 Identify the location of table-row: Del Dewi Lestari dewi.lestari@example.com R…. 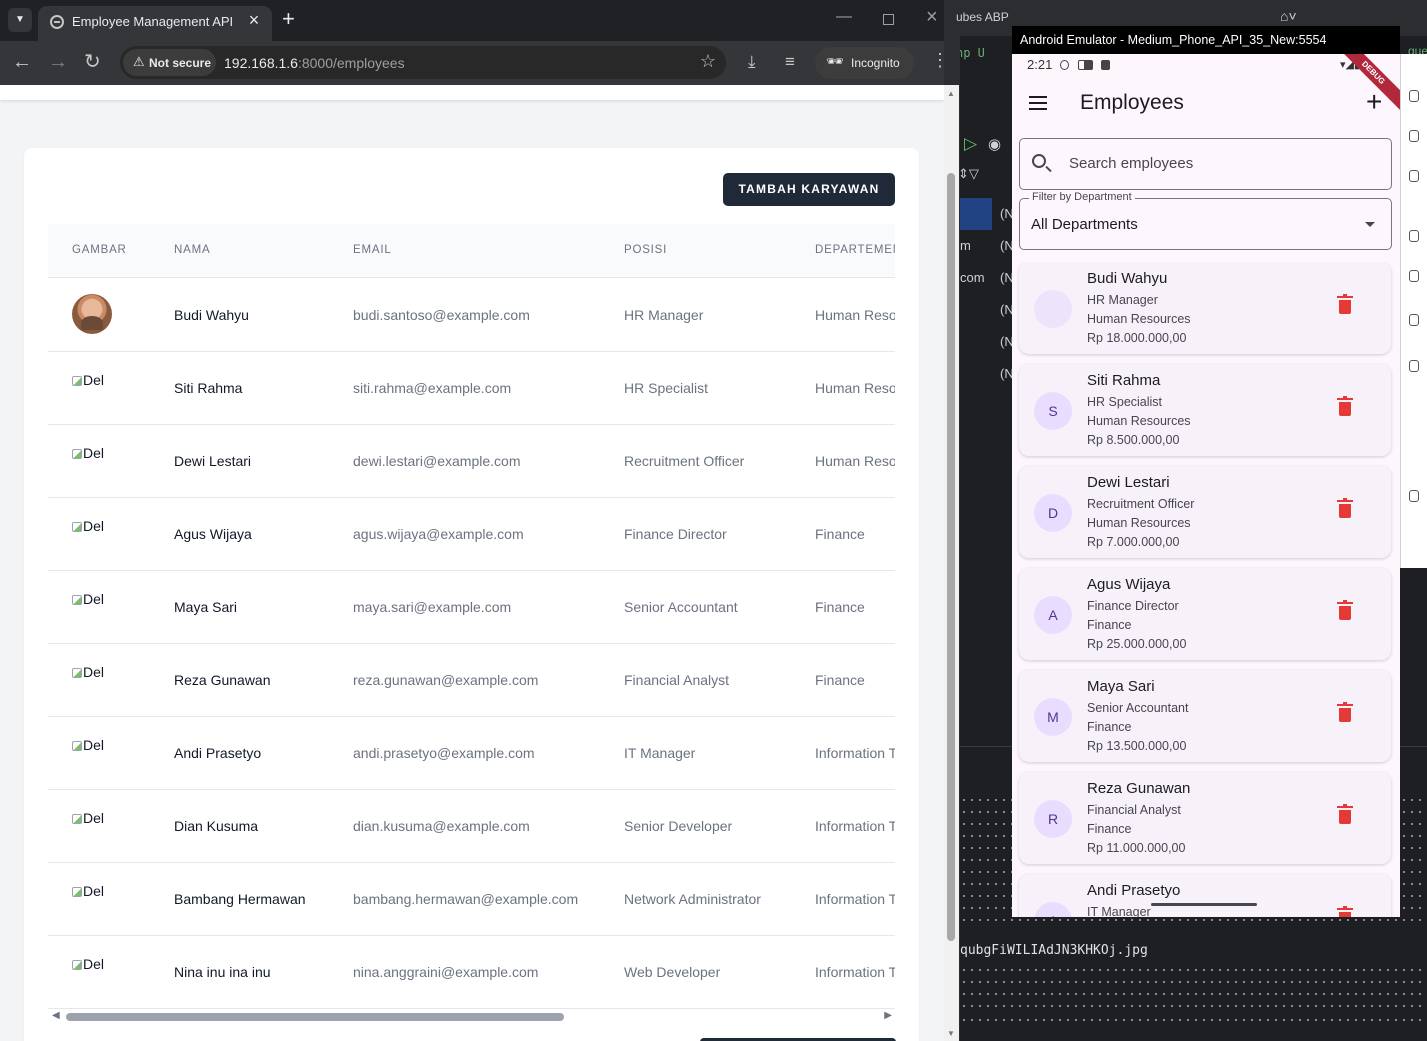
(471, 461).